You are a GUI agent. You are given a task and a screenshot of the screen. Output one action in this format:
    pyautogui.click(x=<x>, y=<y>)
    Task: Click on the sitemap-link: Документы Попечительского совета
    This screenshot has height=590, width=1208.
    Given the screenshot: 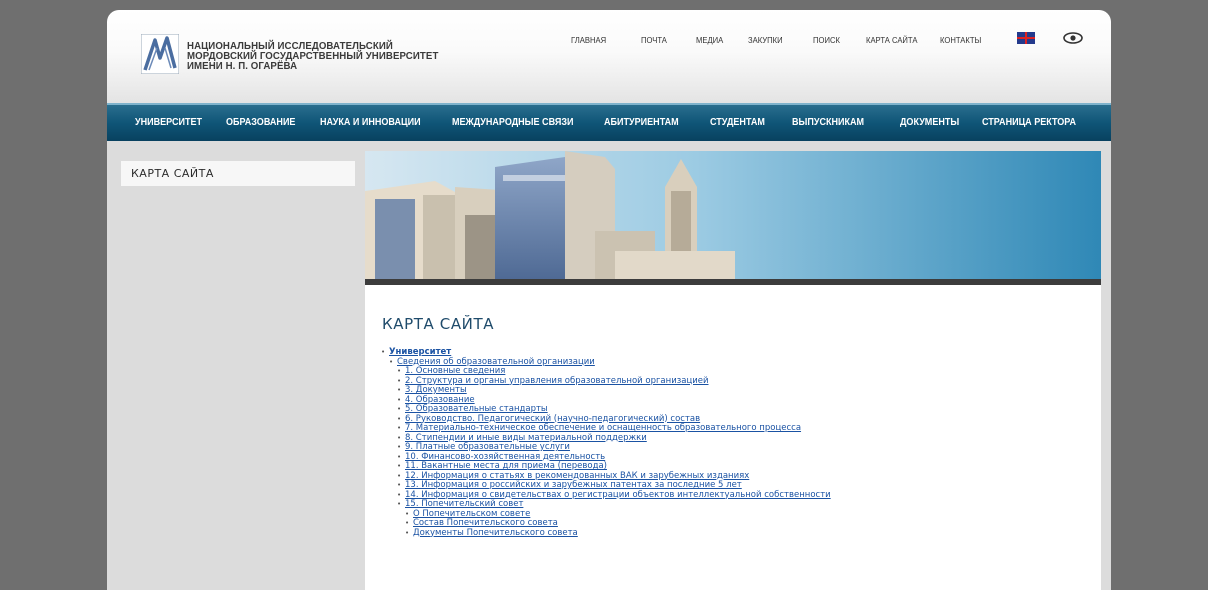 What is the action you would take?
    pyautogui.click(x=495, y=533)
    